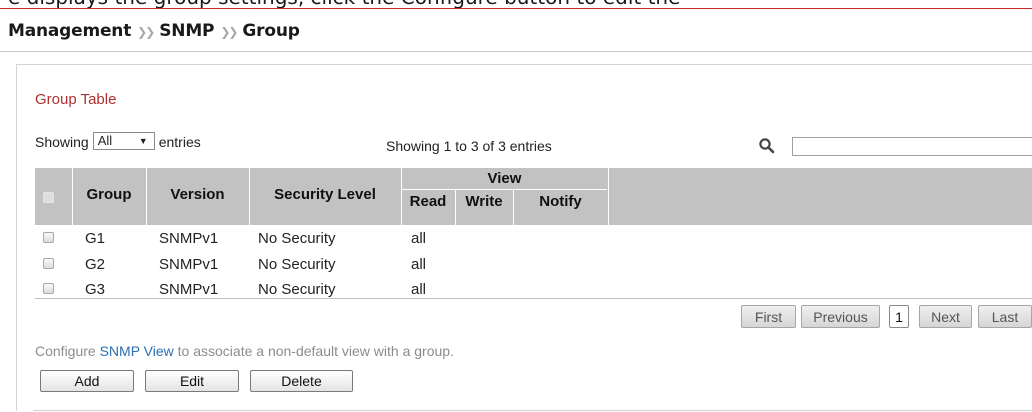 The height and width of the screenshot is (412, 1032). Describe the element at coordinates (899, 316) in the screenshot. I see `pager-page-1: 1` at that location.